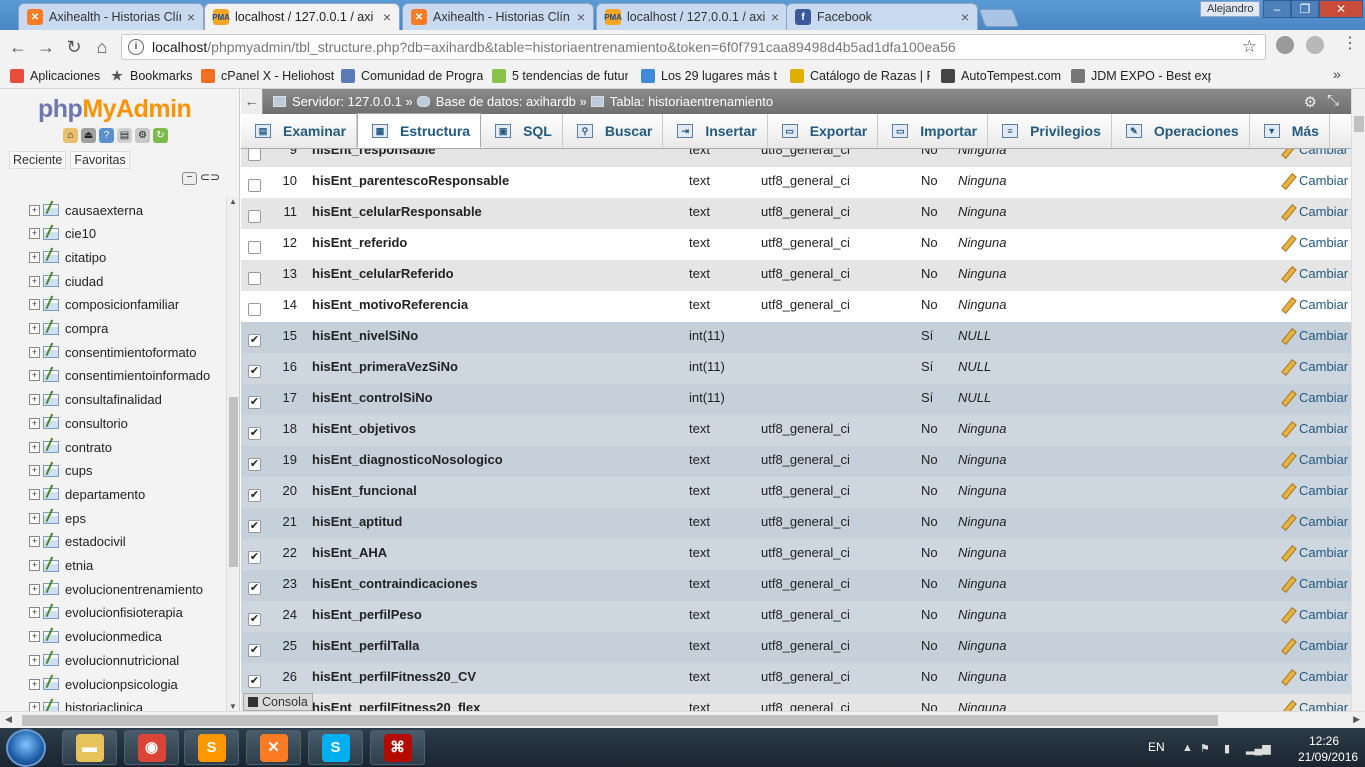 Image resolution: width=1365 pixels, height=767 pixels. Describe the element at coordinates (106, 613) in the screenshot. I see `tree-item-evolucionfisioterapia: + evolucionfisioterapia` at that location.